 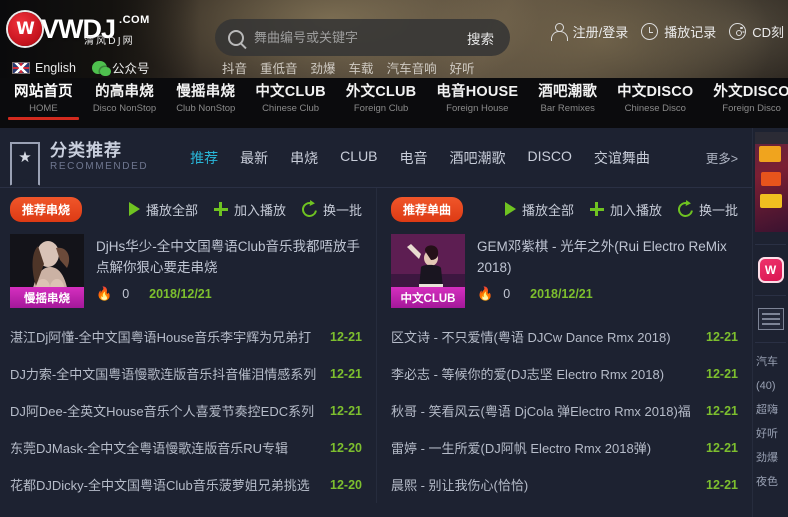 What do you see at coordinates (134, 209) in the screenshot?
I see `play-icon` at bounding box center [134, 209].